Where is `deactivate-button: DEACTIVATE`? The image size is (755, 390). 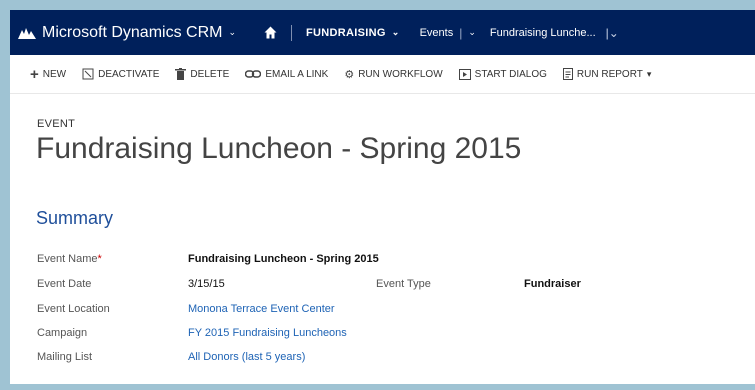
deactivate-button: DEACTIVATE is located at coordinates (120, 74).